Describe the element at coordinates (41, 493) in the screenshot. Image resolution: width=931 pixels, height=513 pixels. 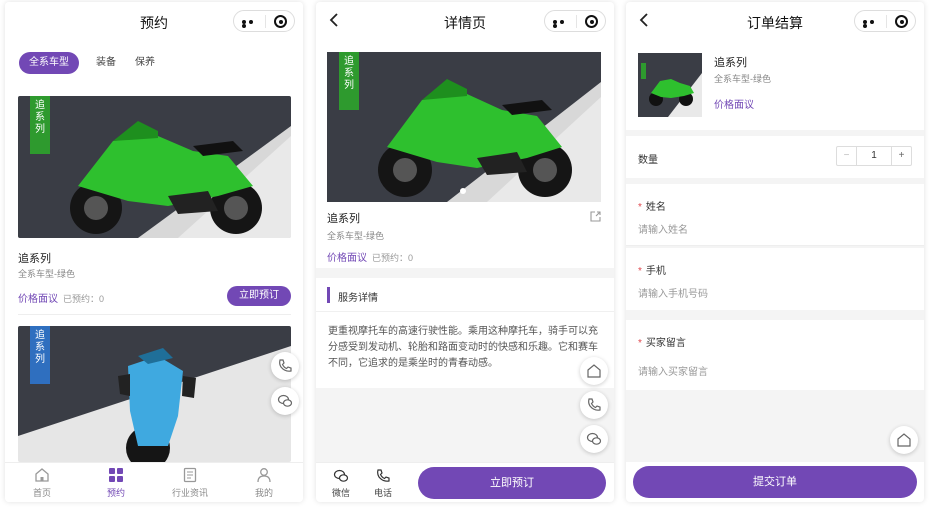
I see `tabbar-label: 首页` at that location.